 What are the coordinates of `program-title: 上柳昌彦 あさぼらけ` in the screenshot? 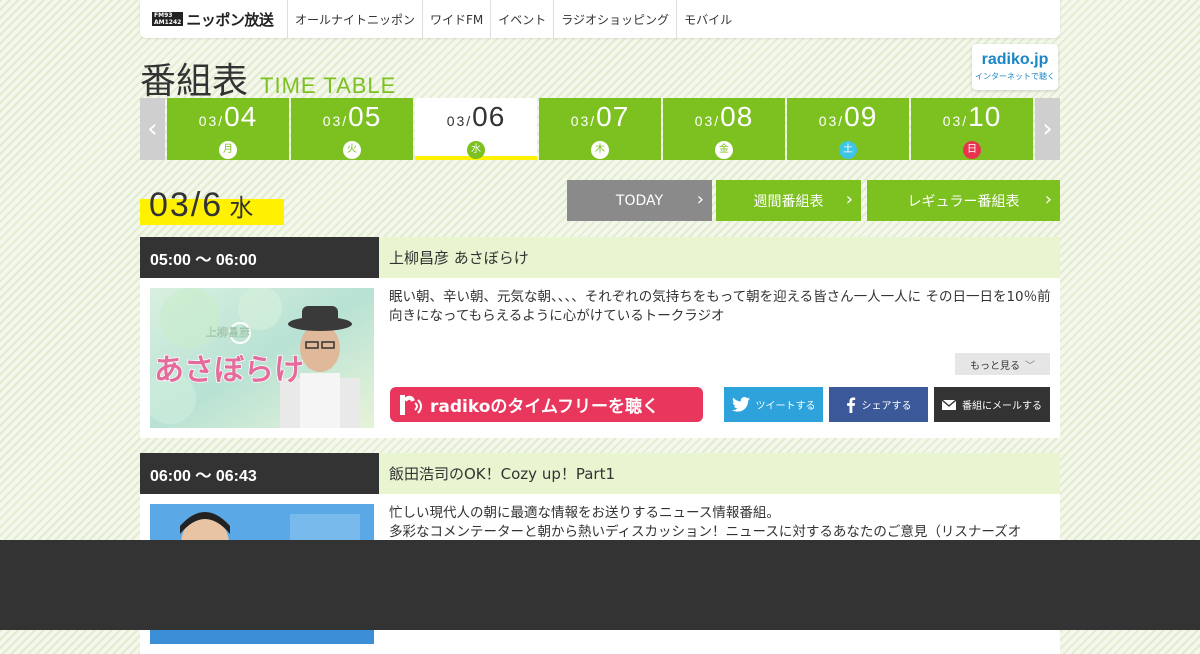 It's located at (719, 257).